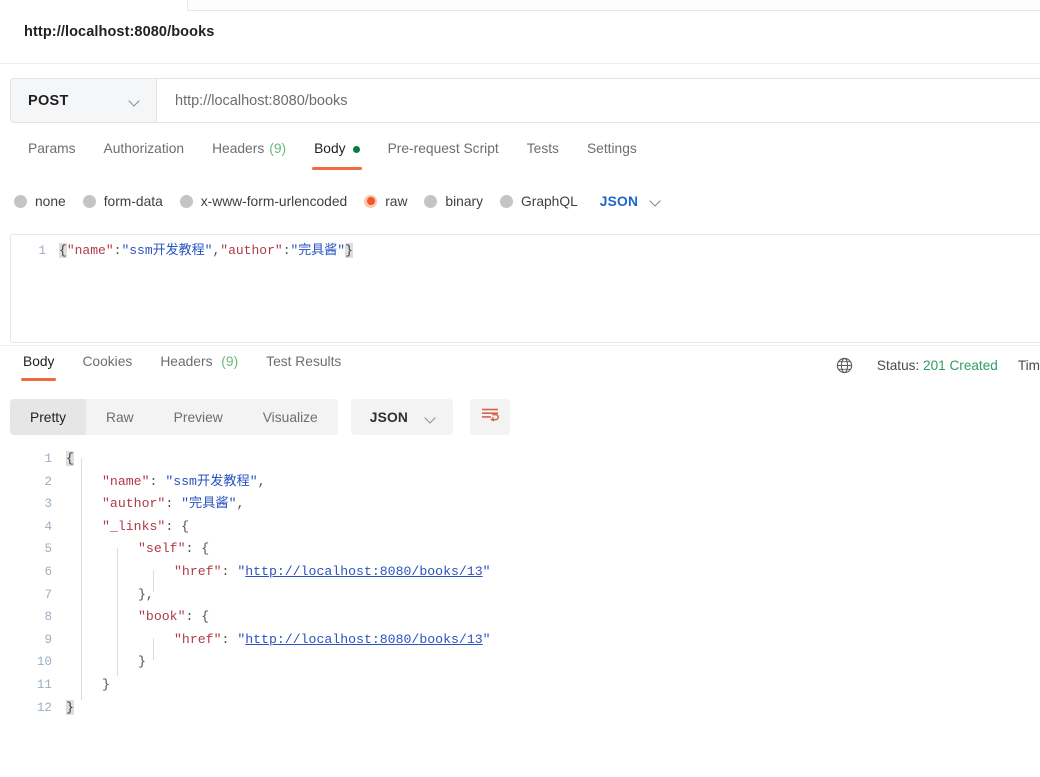 The image size is (1040, 777). I want to click on body-type-label: raw, so click(396, 201).